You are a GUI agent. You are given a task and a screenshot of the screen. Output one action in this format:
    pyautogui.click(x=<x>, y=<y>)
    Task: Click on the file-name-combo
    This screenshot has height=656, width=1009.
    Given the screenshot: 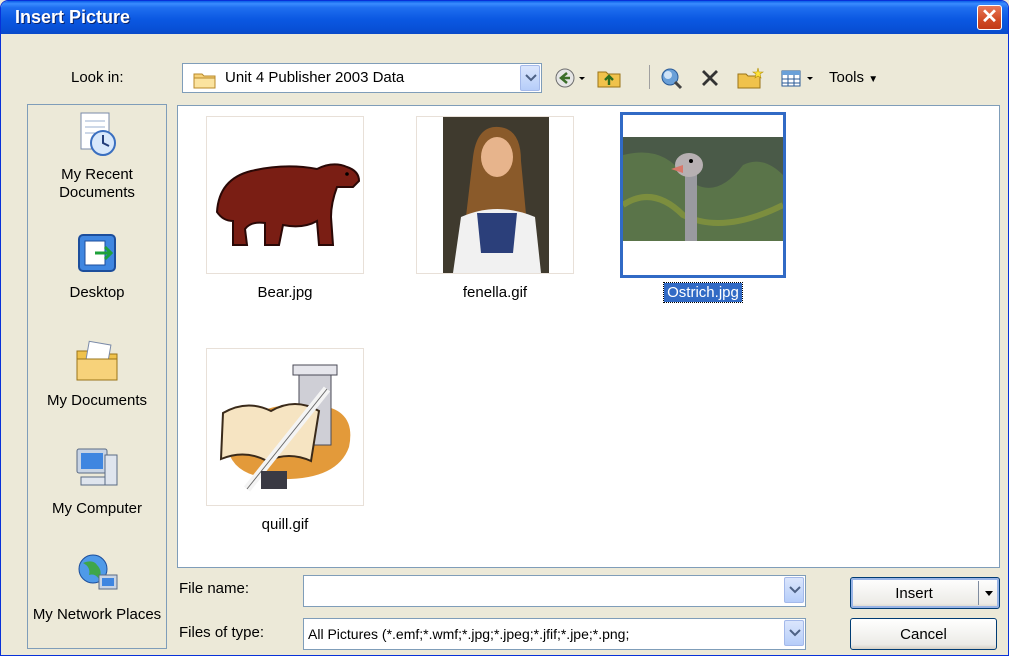 What is the action you would take?
    pyautogui.click(x=554, y=591)
    